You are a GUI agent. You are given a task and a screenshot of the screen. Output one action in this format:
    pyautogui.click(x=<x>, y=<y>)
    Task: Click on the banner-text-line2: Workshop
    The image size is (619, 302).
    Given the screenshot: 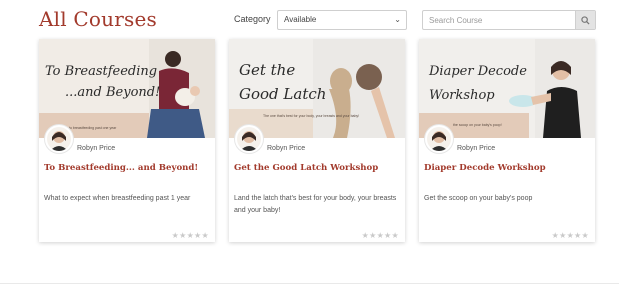 What is the action you would take?
    pyautogui.click(x=462, y=95)
    